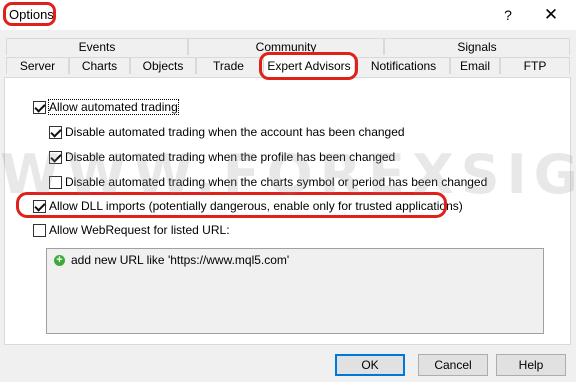 This screenshot has width=576, height=382. What do you see at coordinates (97, 46) in the screenshot?
I see `tab-events: Events` at bounding box center [97, 46].